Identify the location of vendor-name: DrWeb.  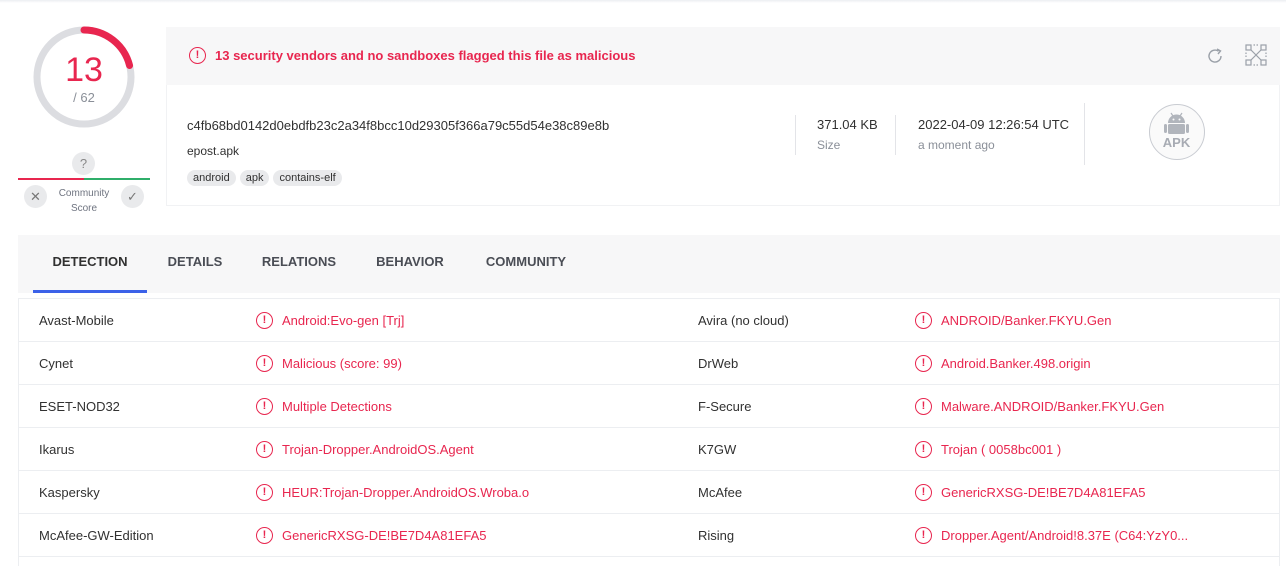
(718, 363).